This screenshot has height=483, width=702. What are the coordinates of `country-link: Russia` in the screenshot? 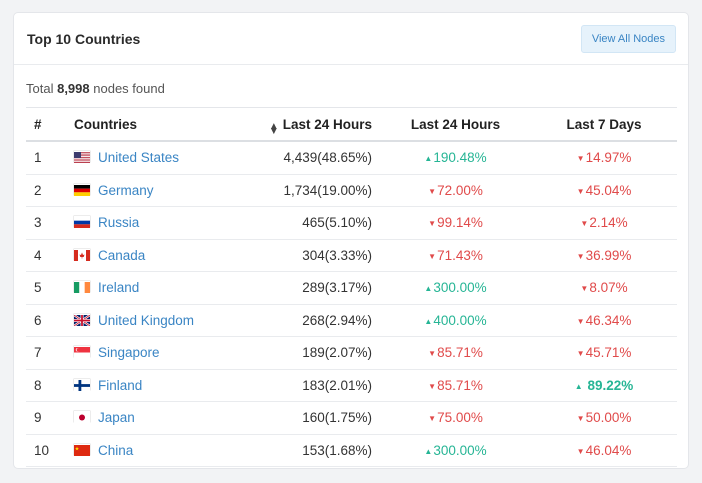 It's located at (118, 222).